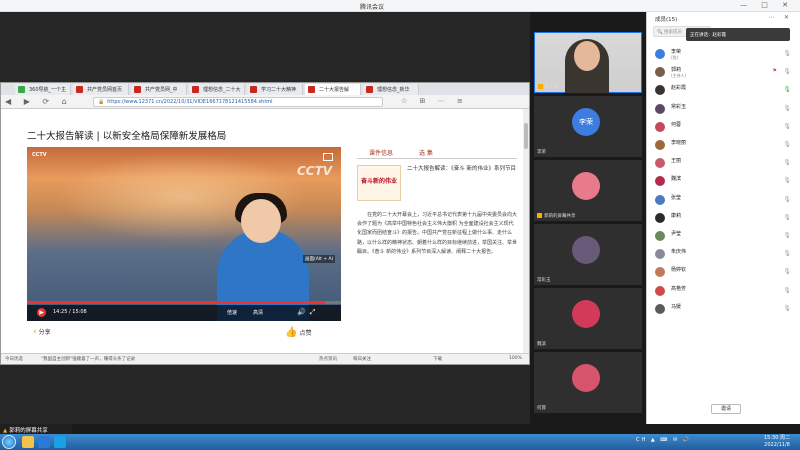 The image size is (800, 450). What do you see at coordinates (777, 442) in the screenshot?
I see `clock: 15:30 周二 2022/11/8` at bounding box center [777, 442].